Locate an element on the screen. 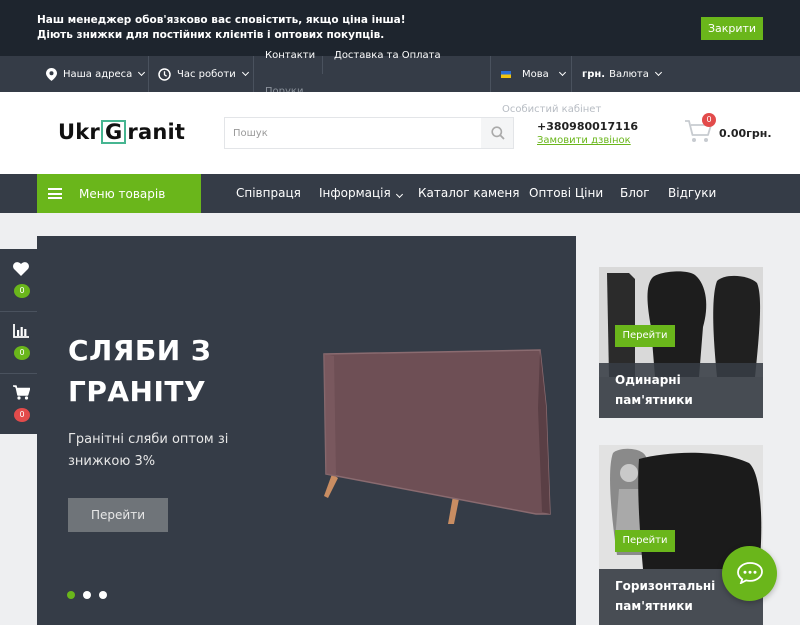 The width and height of the screenshot is (800, 625). address-dropdown: Наша адреса is located at coordinates (96, 74).